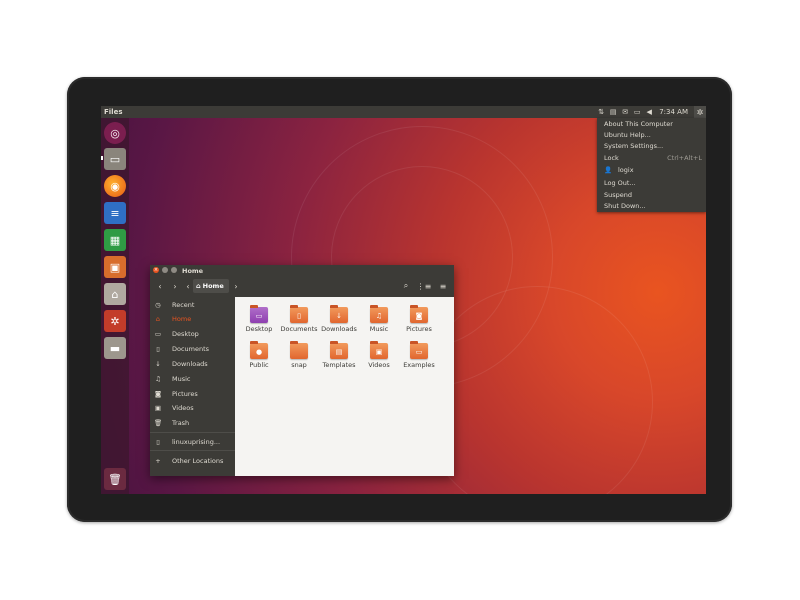  Describe the element at coordinates (638, 124) in the screenshot. I see `menu-item-label: About This Computer` at that location.